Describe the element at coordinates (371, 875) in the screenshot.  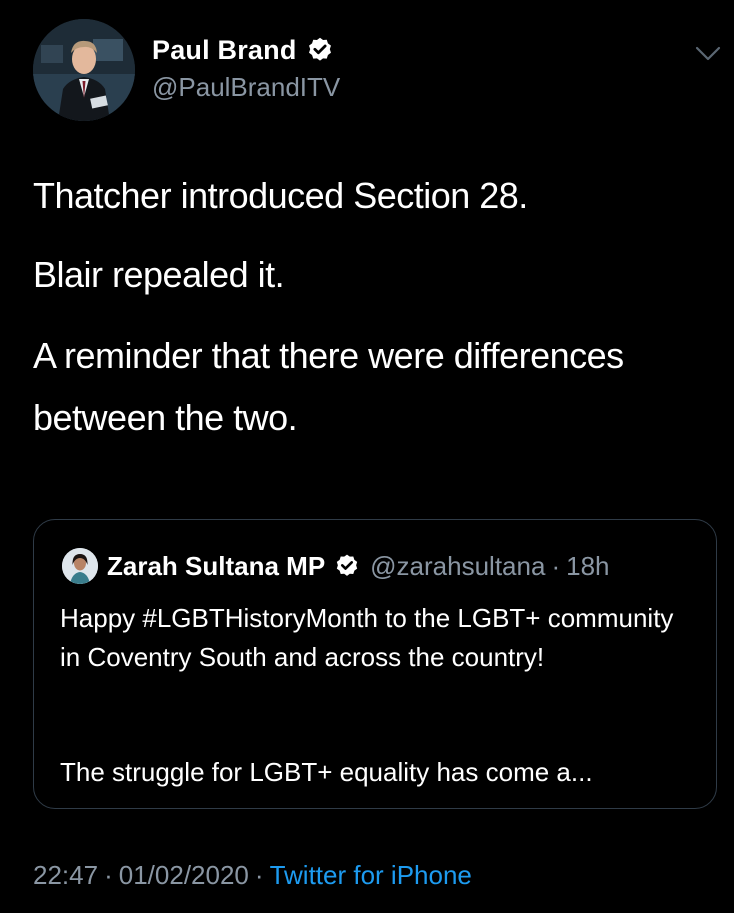
I see `tweet-source-link: Twitter for iPhone` at that location.